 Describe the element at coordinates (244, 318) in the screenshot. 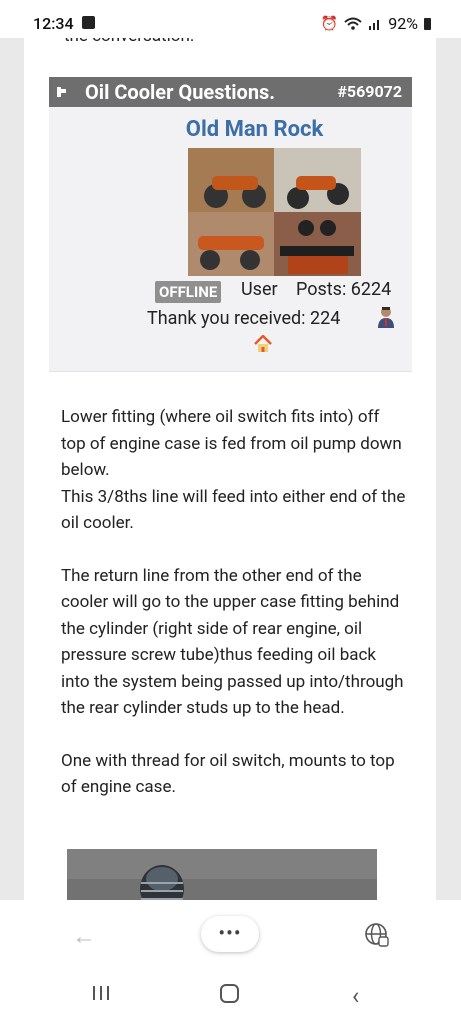

I see `thanks-received: Thank you received: 224` at that location.